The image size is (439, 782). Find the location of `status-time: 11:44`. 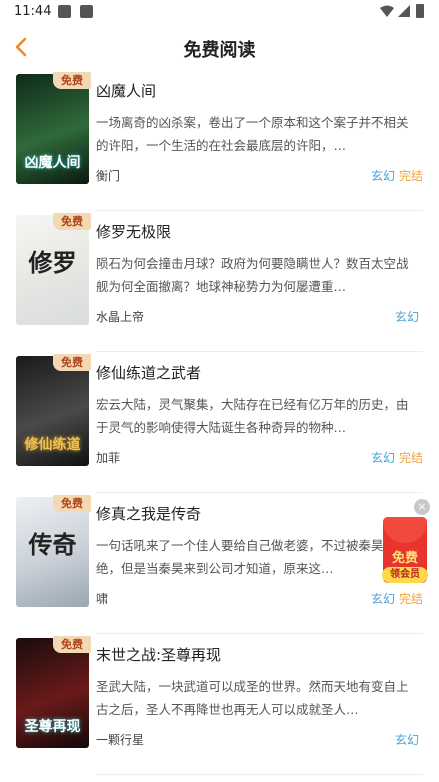

status-time: 11:44 is located at coordinates (33, 11).